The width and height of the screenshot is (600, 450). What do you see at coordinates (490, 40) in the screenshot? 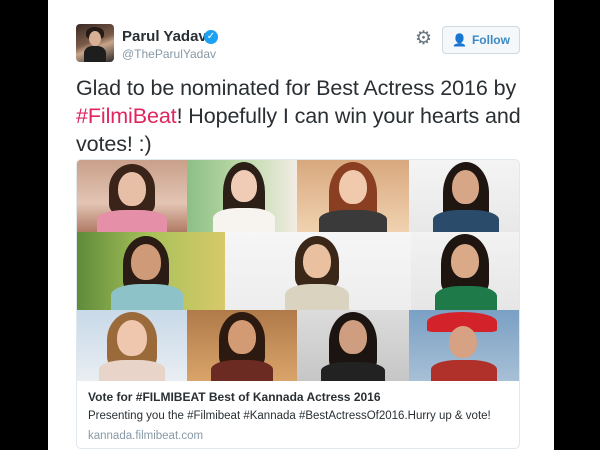
I see `follow-label: Follow` at bounding box center [490, 40].